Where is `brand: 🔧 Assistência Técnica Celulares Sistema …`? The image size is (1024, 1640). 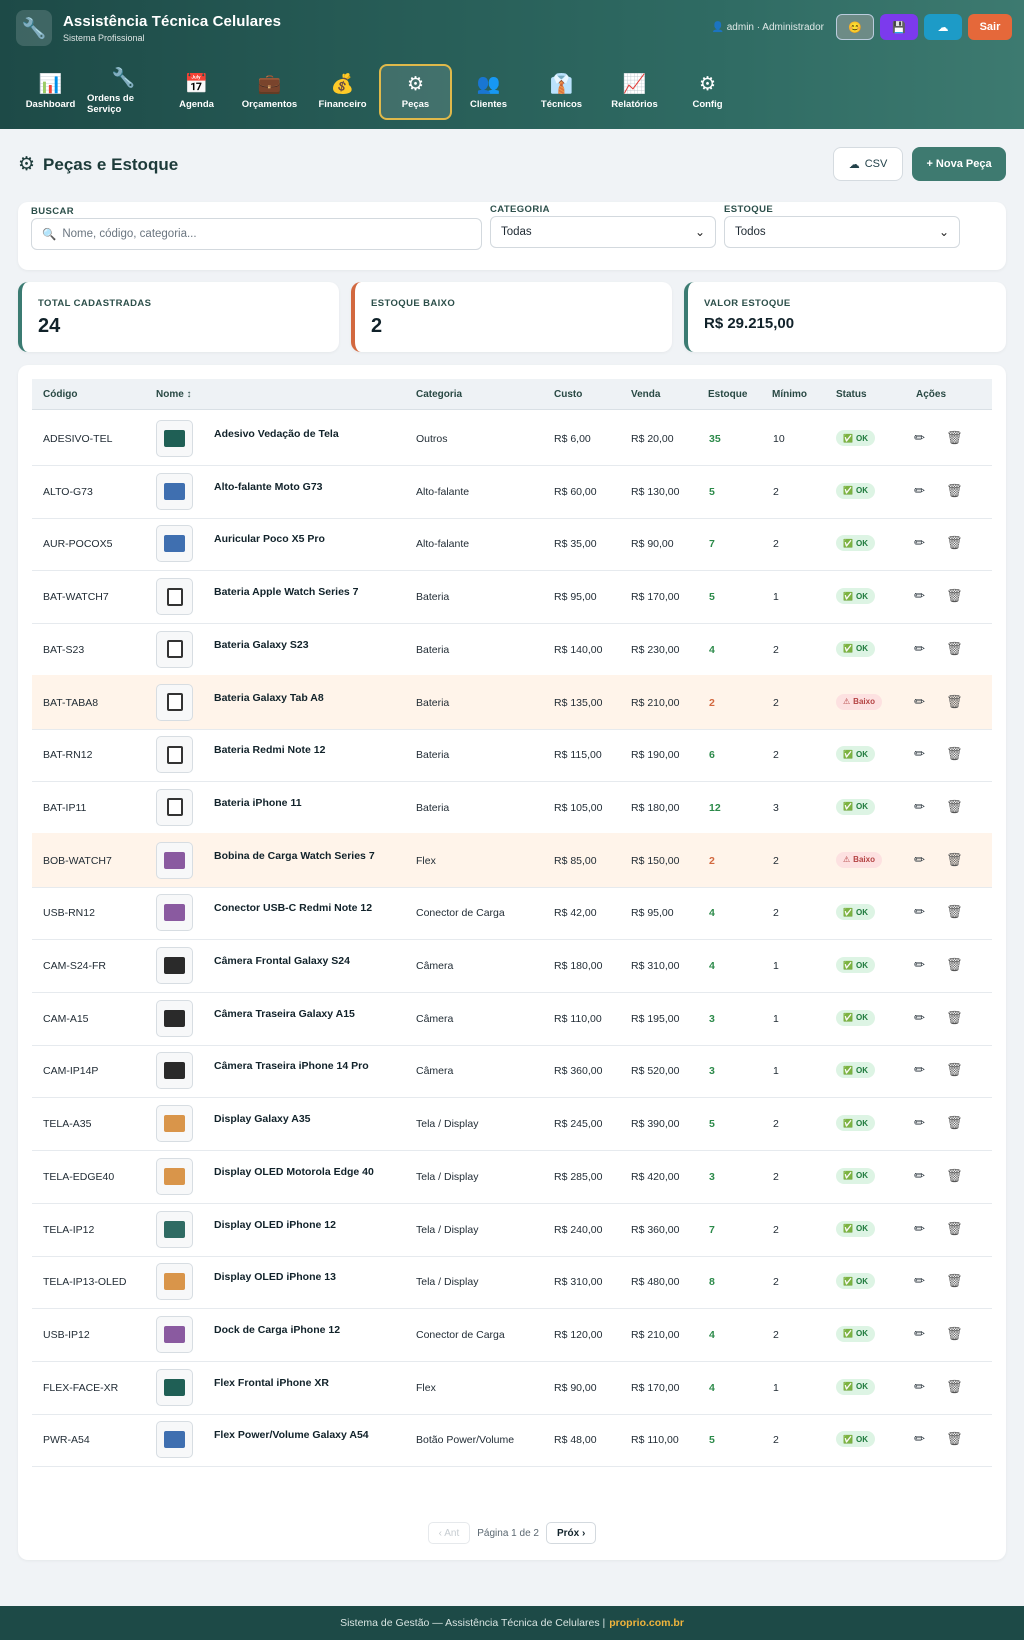 brand: 🔧 Assistência Técnica Celulares Sistema … is located at coordinates (148, 28).